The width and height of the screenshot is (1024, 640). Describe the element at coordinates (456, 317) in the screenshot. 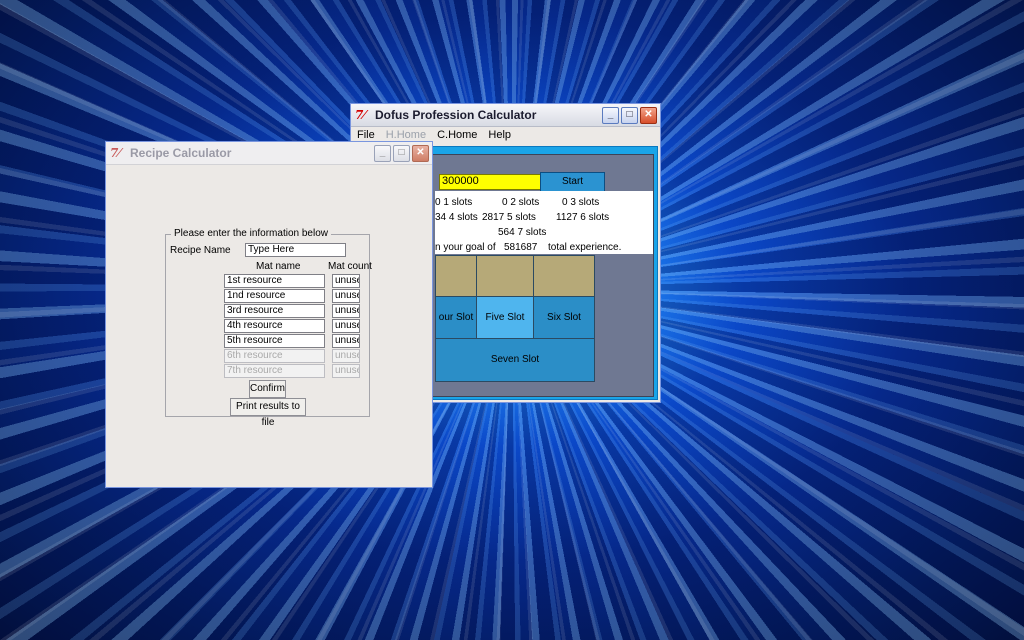

I see `four-slot: our Slot` at that location.